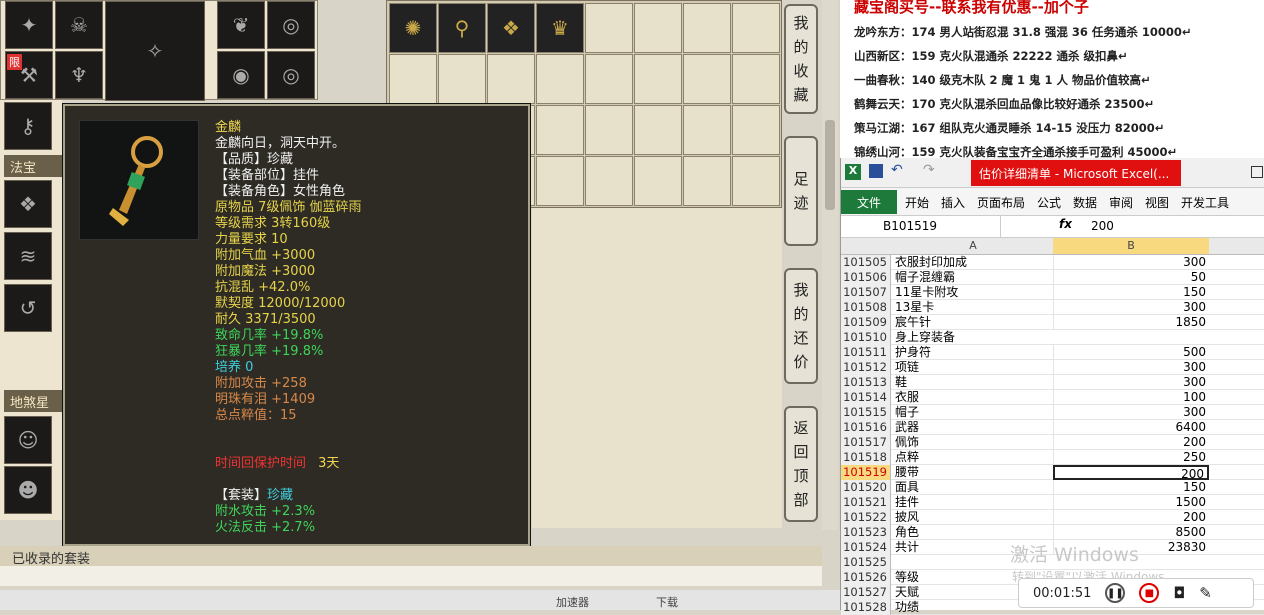 This screenshot has width=1264, height=615. I want to click on cell-a: 腰带, so click(973, 472).